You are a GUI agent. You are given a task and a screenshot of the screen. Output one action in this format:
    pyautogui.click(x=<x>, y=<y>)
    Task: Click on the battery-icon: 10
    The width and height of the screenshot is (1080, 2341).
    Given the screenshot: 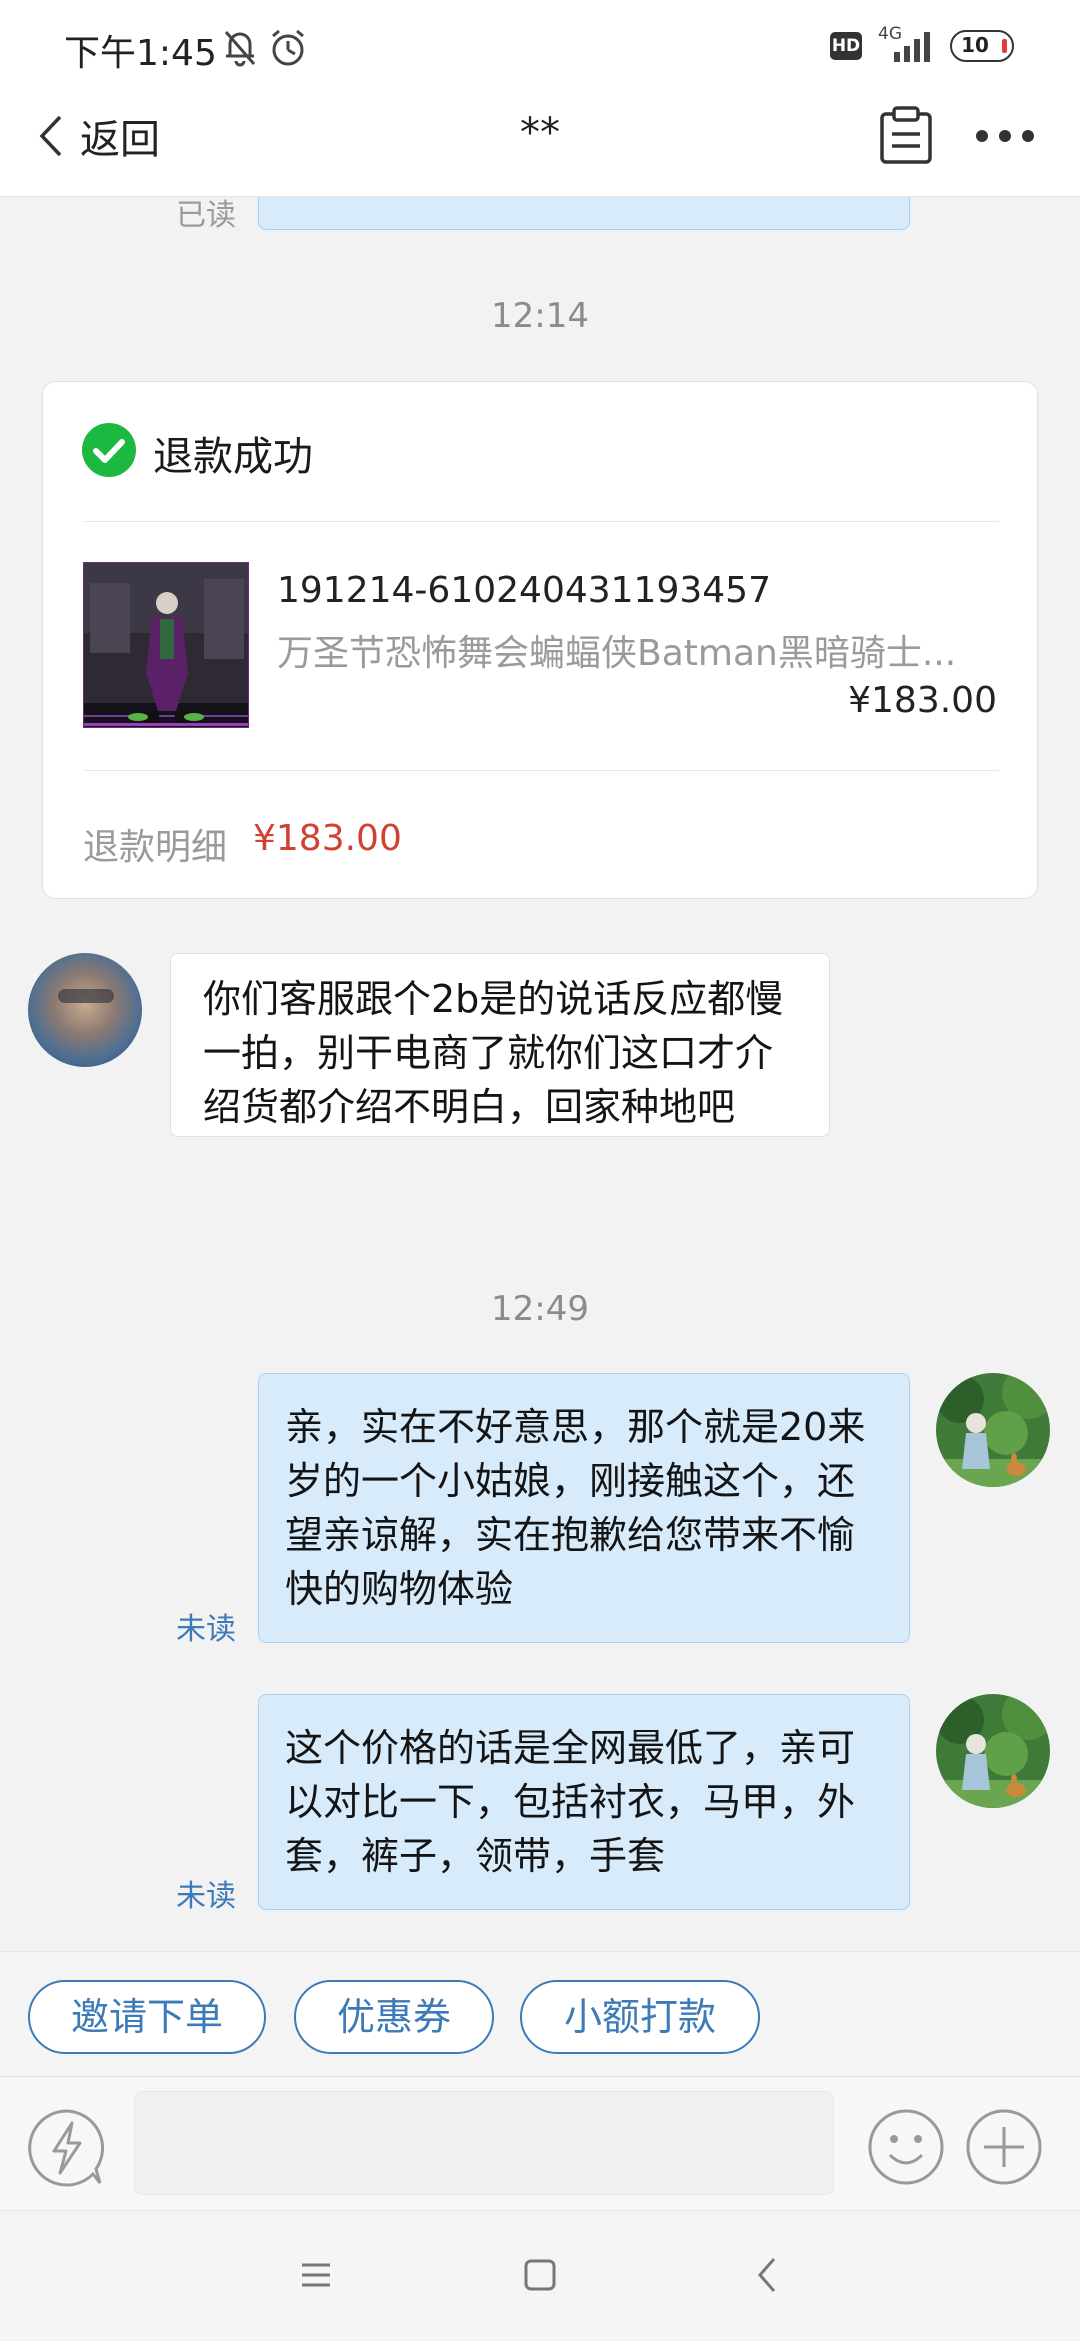 What is the action you would take?
    pyautogui.click(x=982, y=46)
    